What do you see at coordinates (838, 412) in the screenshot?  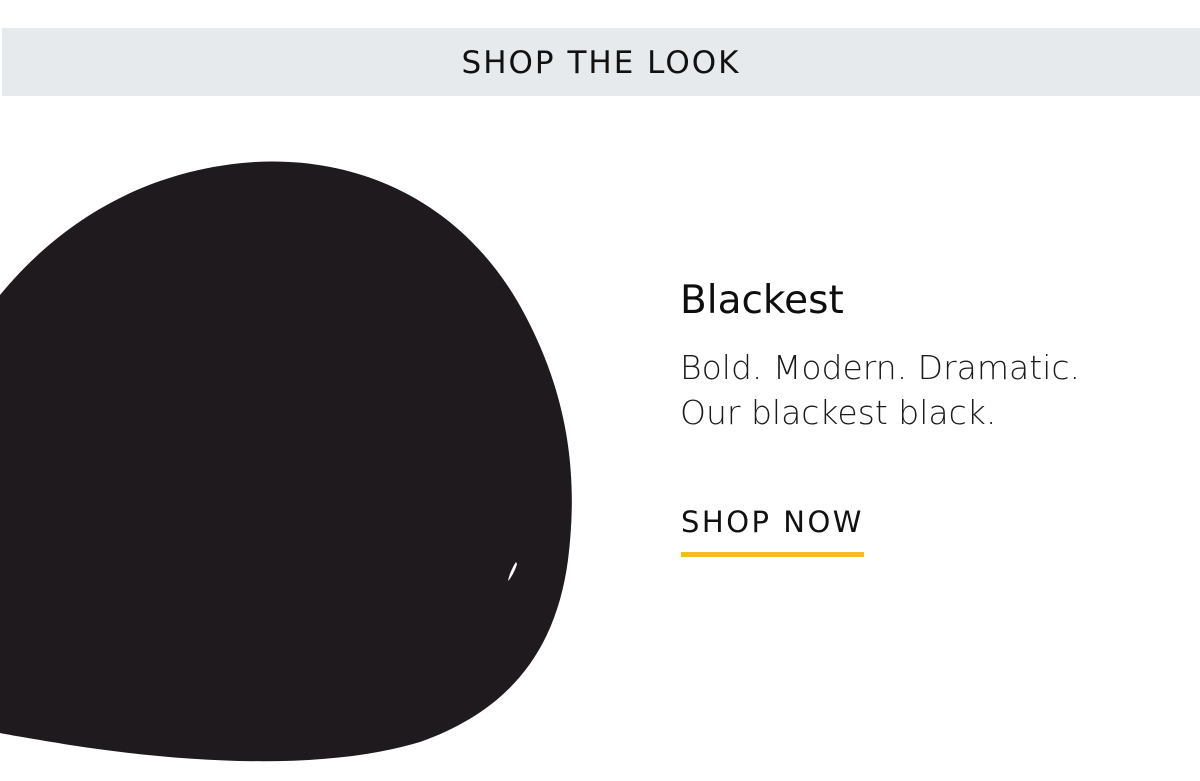 I see `product-description-line: Our blackest black.` at bounding box center [838, 412].